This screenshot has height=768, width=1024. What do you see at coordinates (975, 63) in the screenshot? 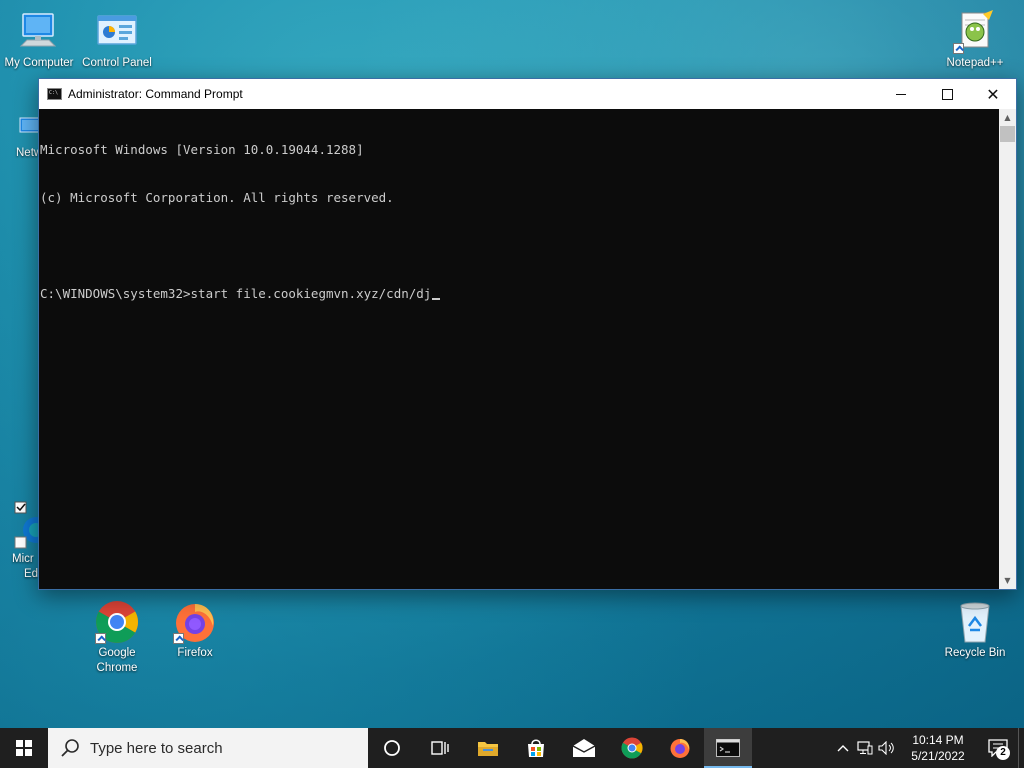
I see `desktop-icon-label: Notepad++` at bounding box center [975, 63].